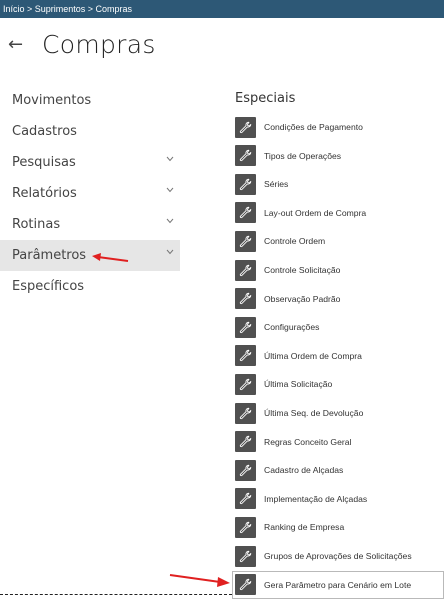 Image resolution: width=444 pixels, height=599 pixels. I want to click on nav-item-pesquisas: Pesquisas, so click(90, 162).